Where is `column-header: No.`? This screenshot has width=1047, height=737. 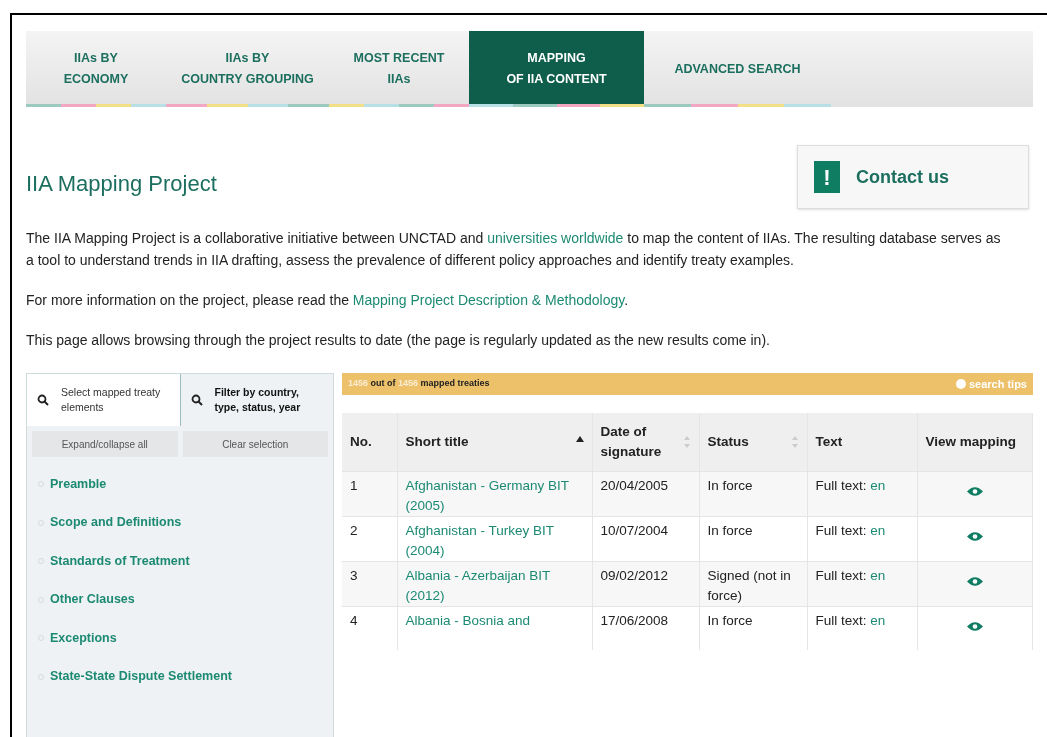 column-header: No. is located at coordinates (361, 441).